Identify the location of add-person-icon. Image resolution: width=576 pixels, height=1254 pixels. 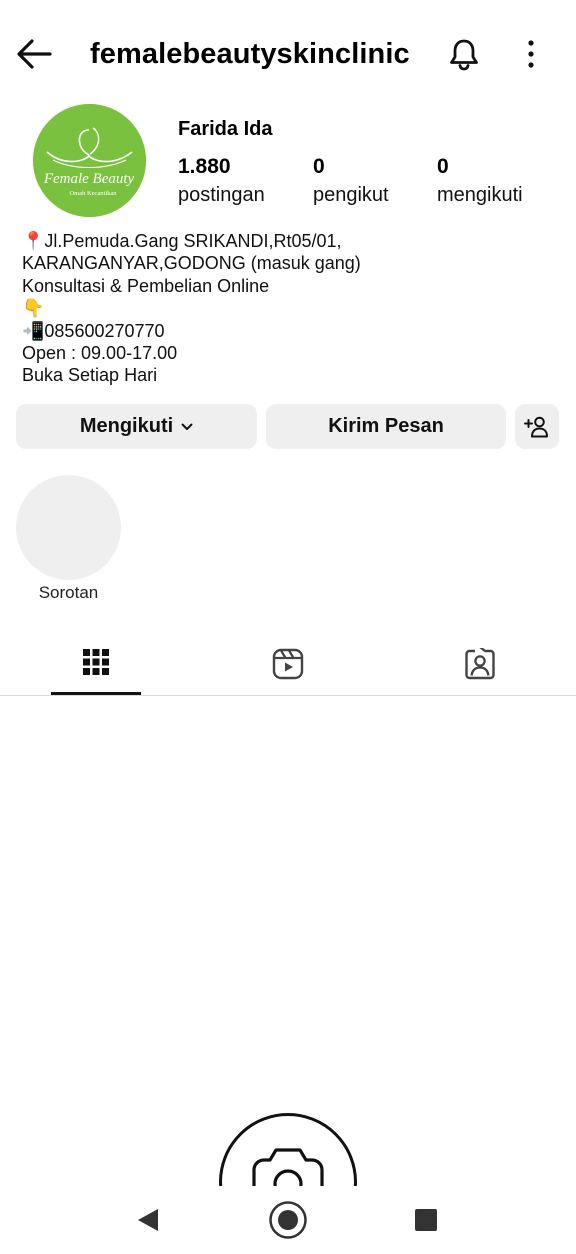
(536, 426).